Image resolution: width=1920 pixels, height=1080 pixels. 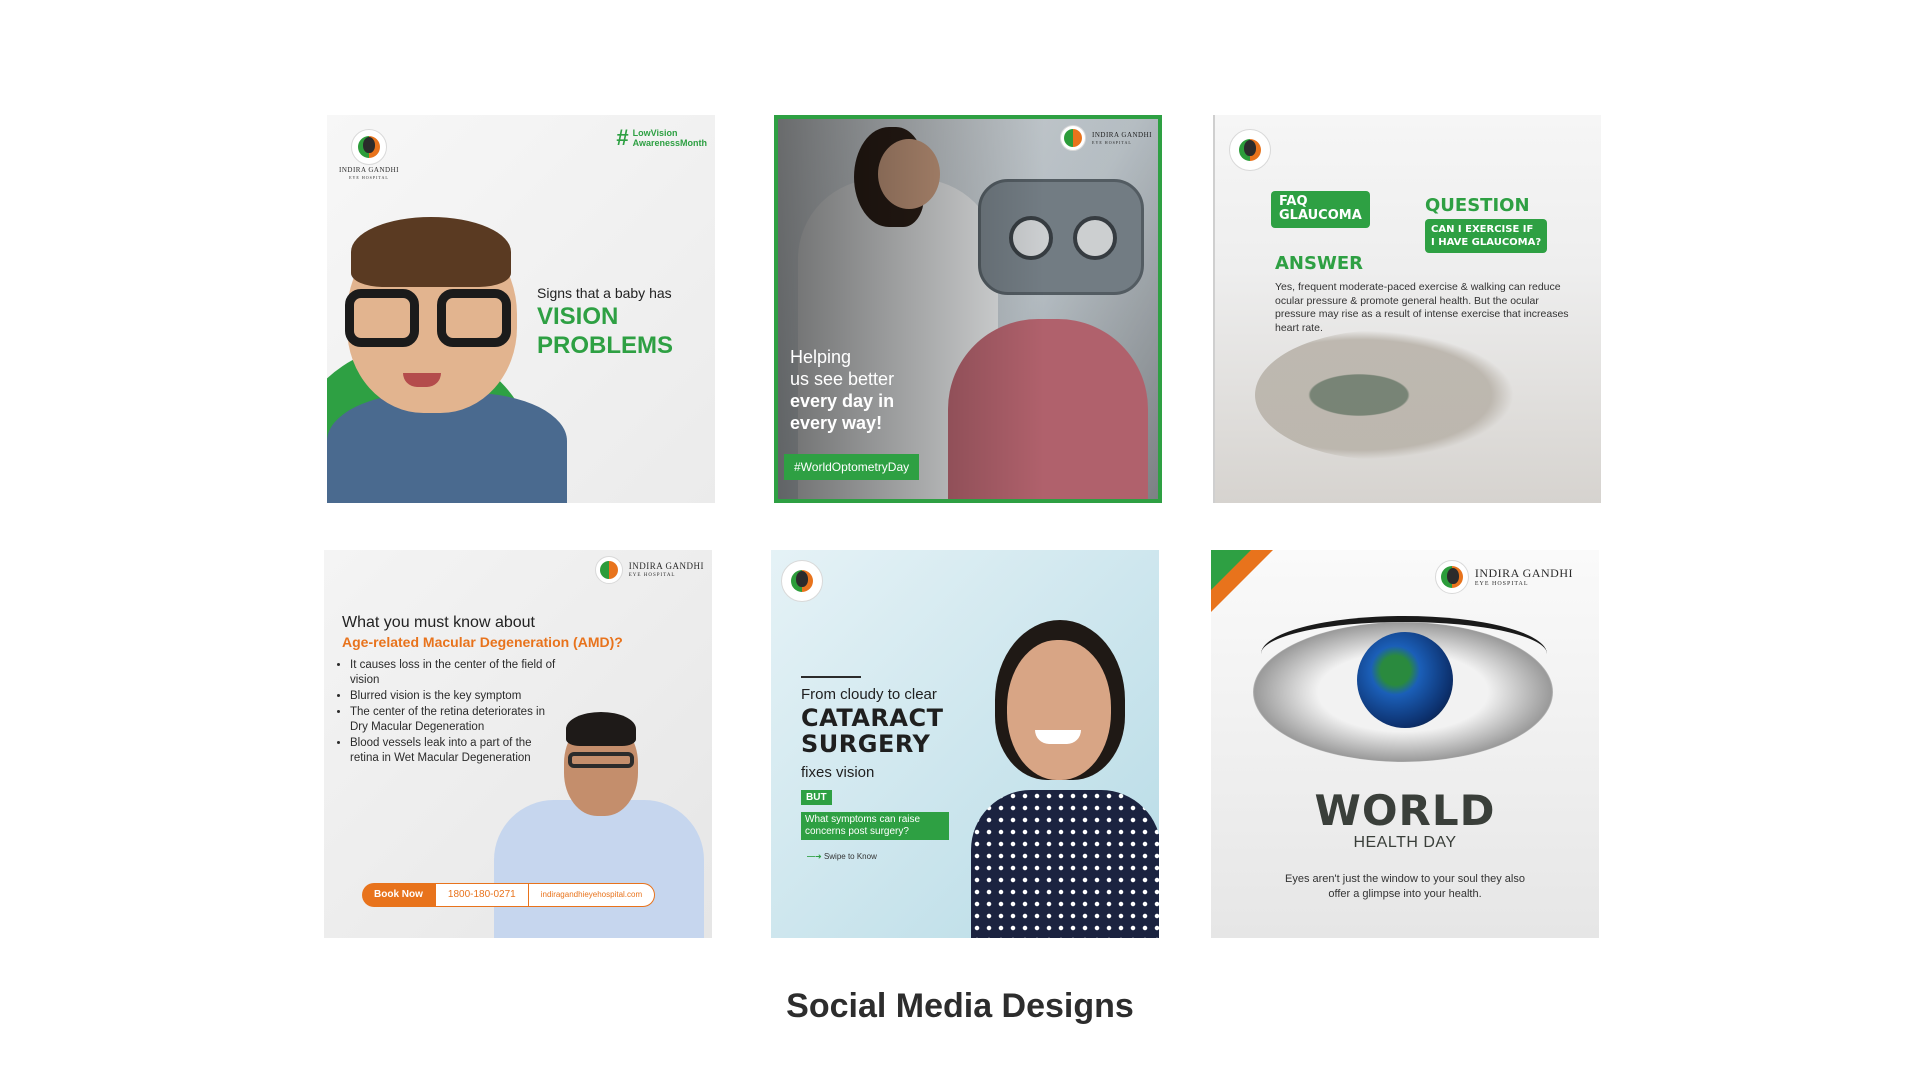 What do you see at coordinates (852, 467) in the screenshot?
I see `hashtag-chip: #WorldOptometryDay` at bounding box center [852, 467].